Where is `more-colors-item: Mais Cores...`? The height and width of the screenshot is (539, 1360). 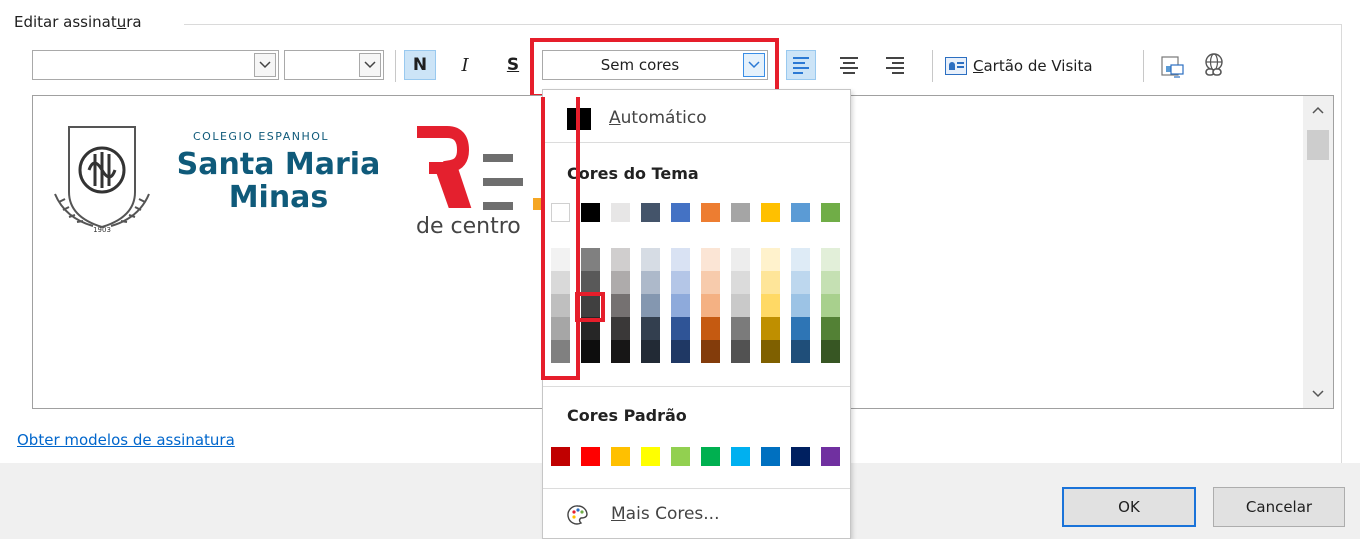
more-colors-item: Mais Cores... is located at coordinates (696, 513).